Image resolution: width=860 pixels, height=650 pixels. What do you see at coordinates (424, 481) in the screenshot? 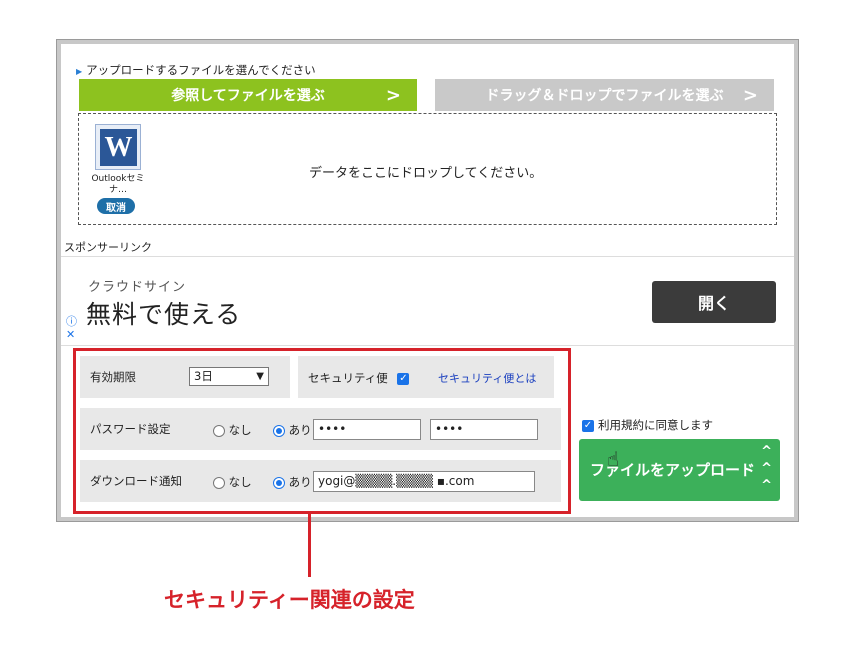
I see `notify-email-input: yogi@▒▒▒▒.▒▒▒▒ ▪.com` at bounding box center [424, 481].